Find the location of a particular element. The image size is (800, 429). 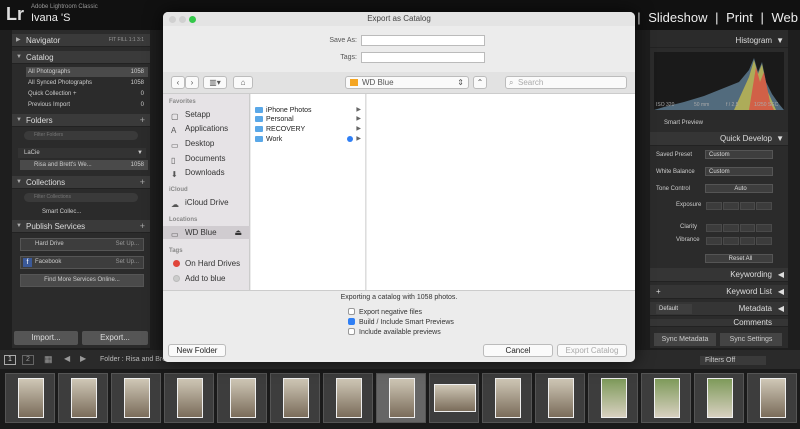

new-folder-icon-button: ⌂ is located at coordinates (243, 82).